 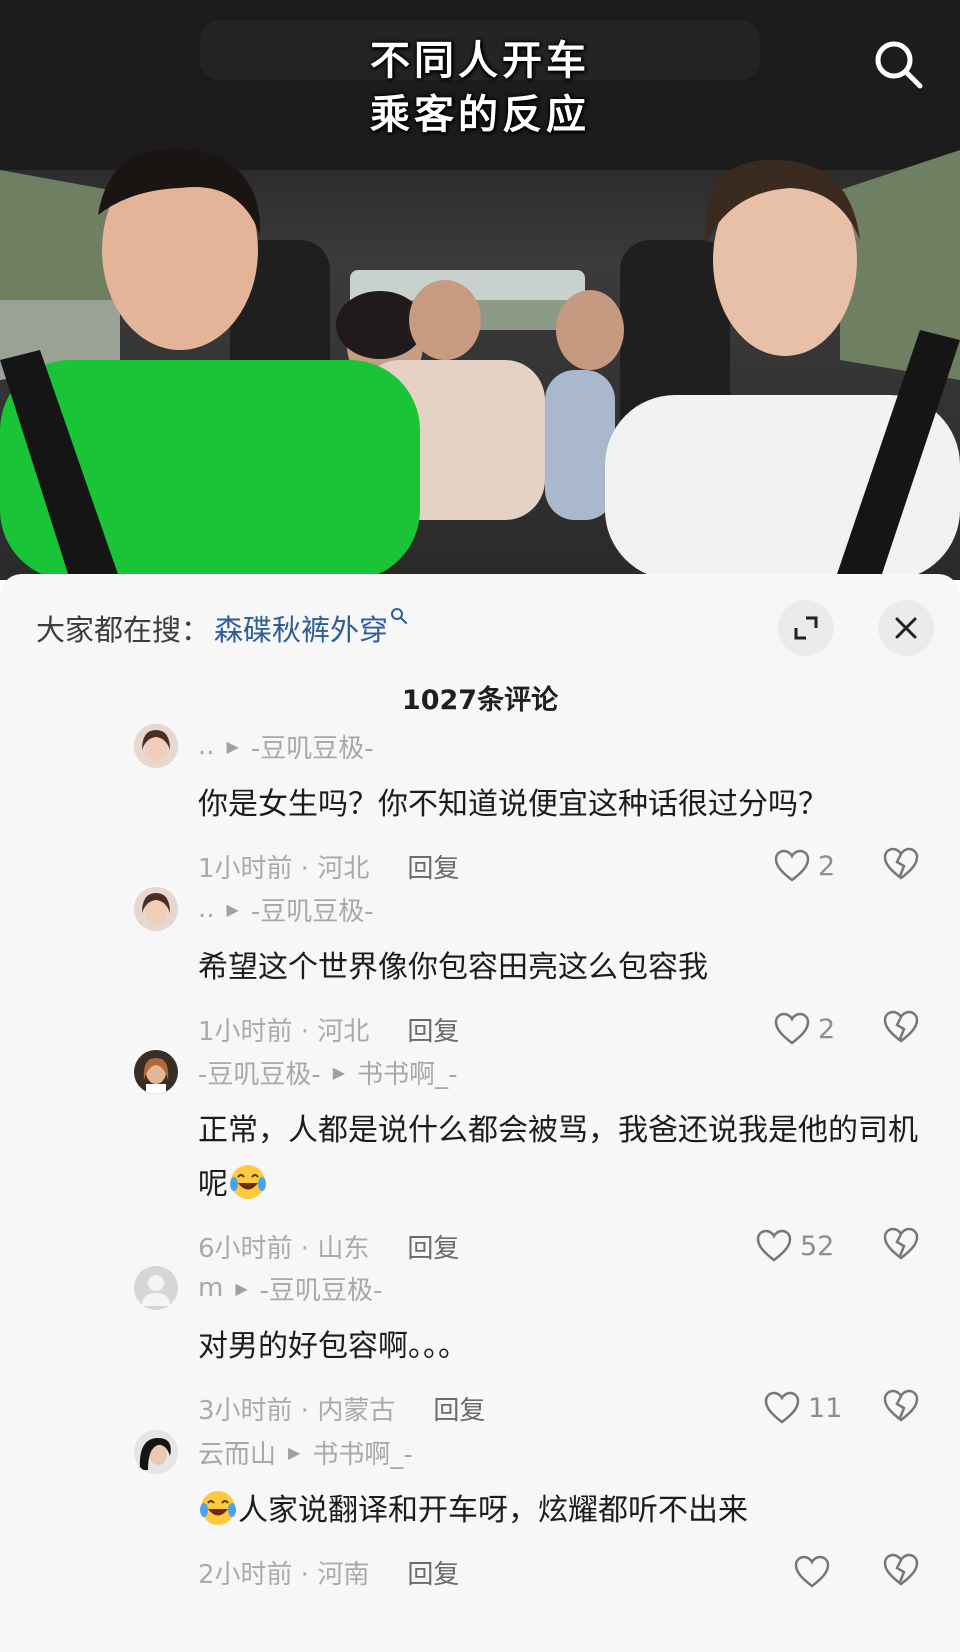 I want to click on search-button, so click(x=898, y=64).